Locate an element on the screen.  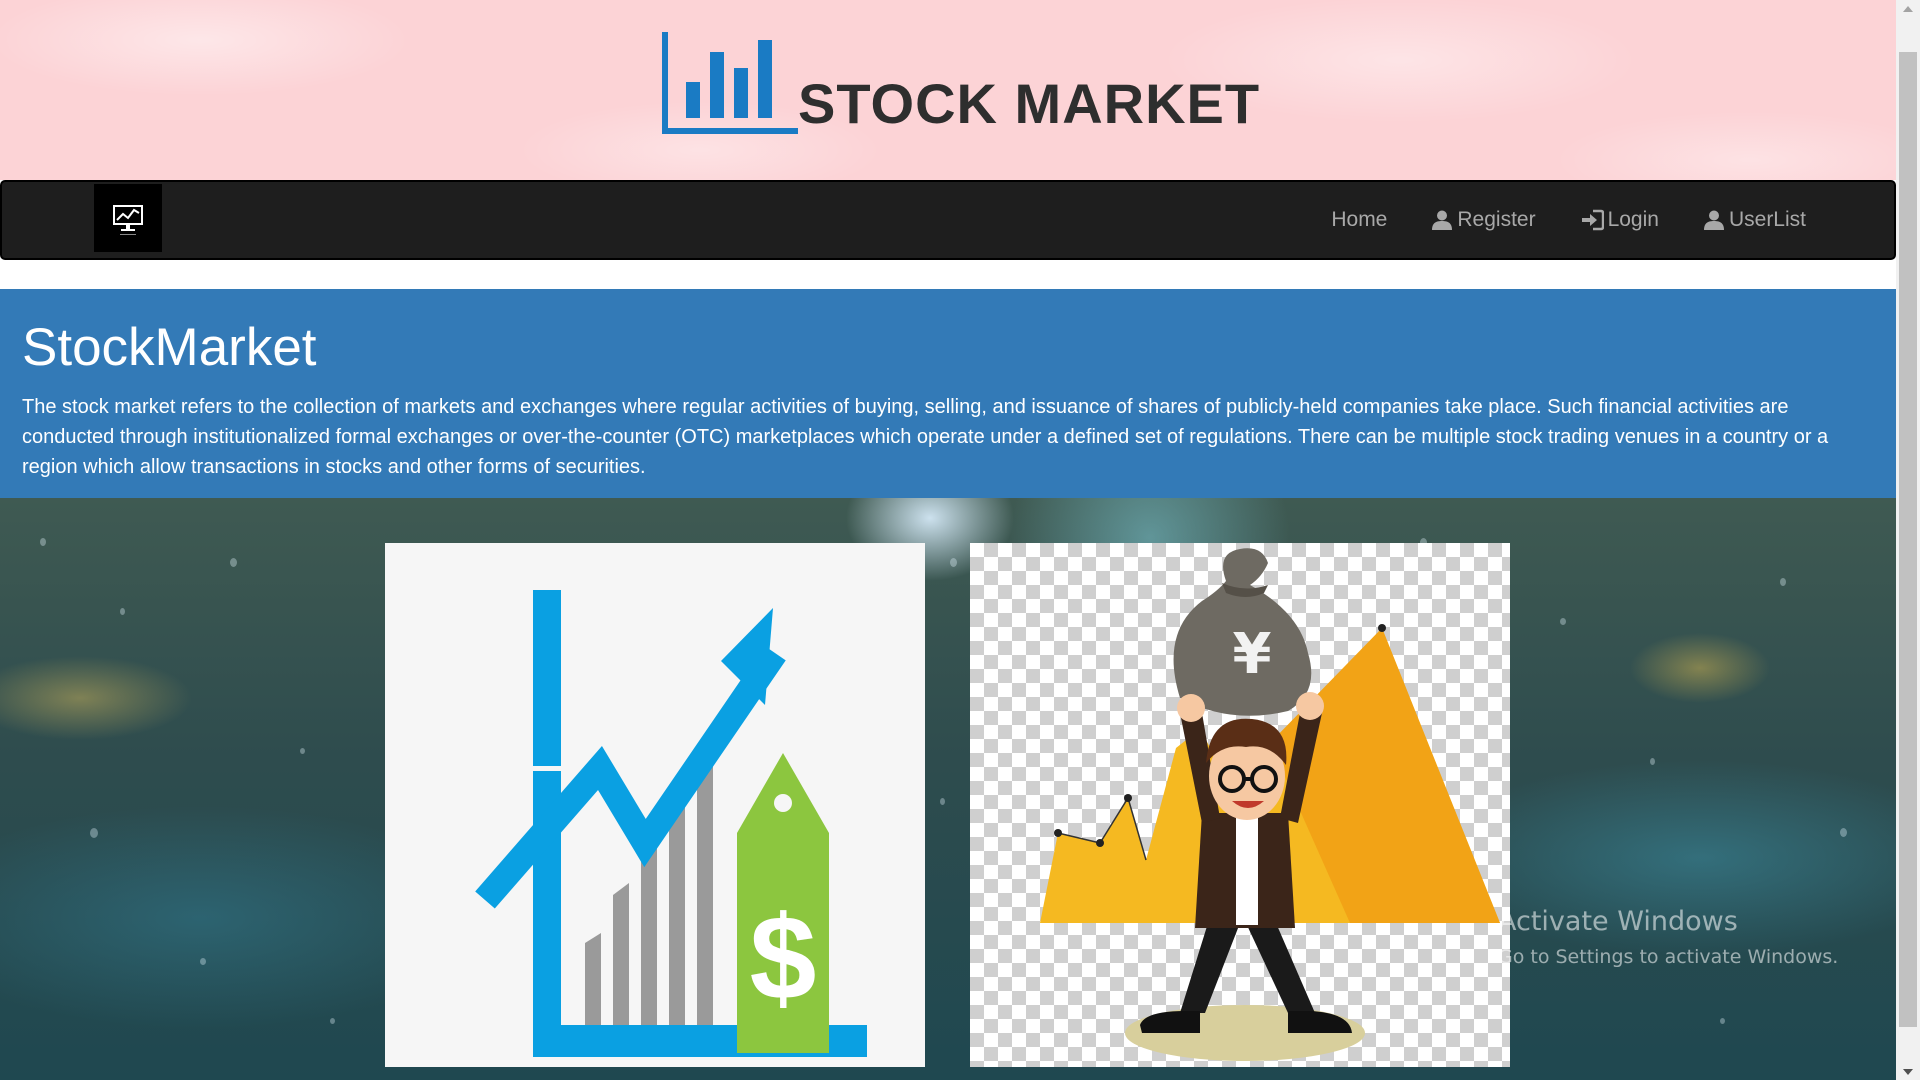
nav-home-label: Home is located at coordinates (1359, 219).